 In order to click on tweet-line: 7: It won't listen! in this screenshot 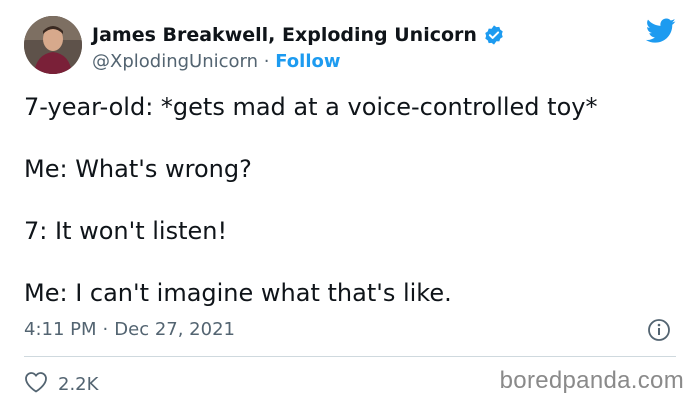, I will do `click(126, 231)`.